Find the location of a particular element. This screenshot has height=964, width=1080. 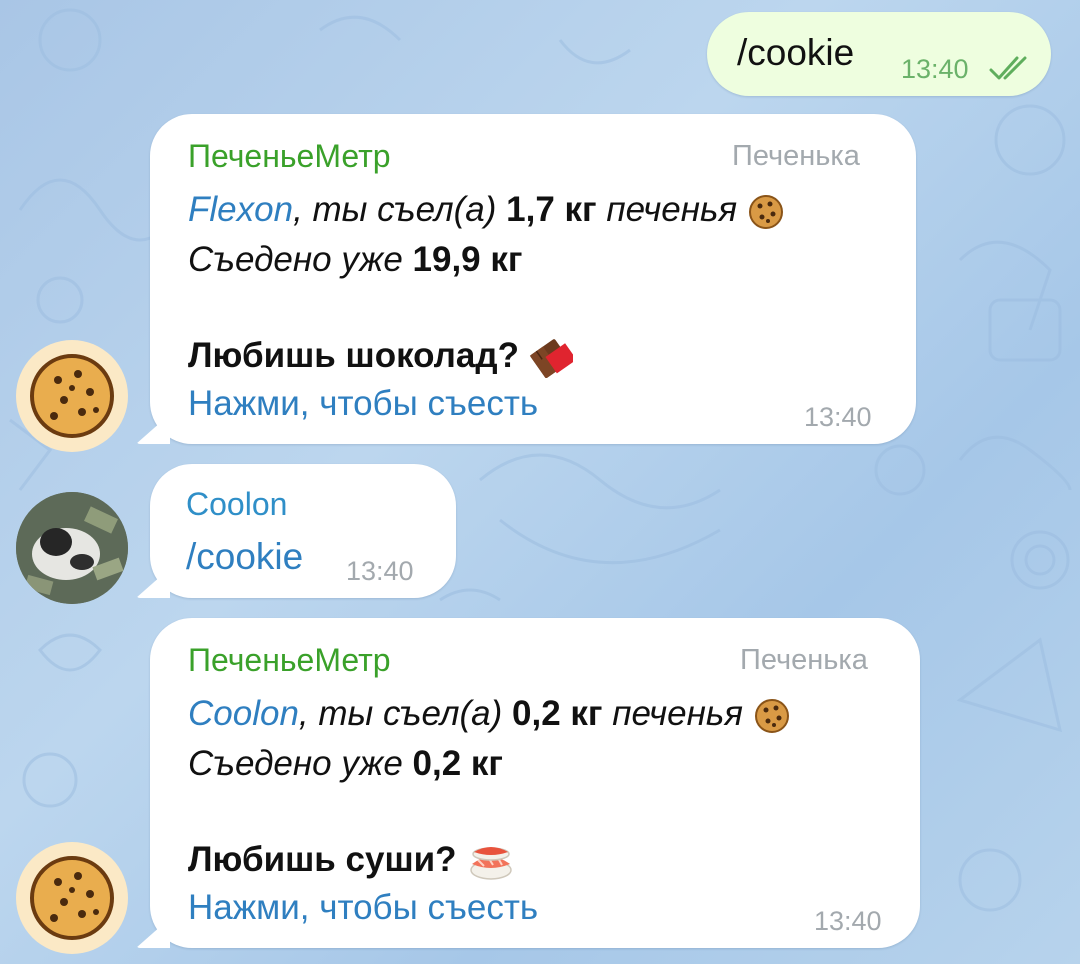

user-mention: Flexon is located at coordinates (240, 209).